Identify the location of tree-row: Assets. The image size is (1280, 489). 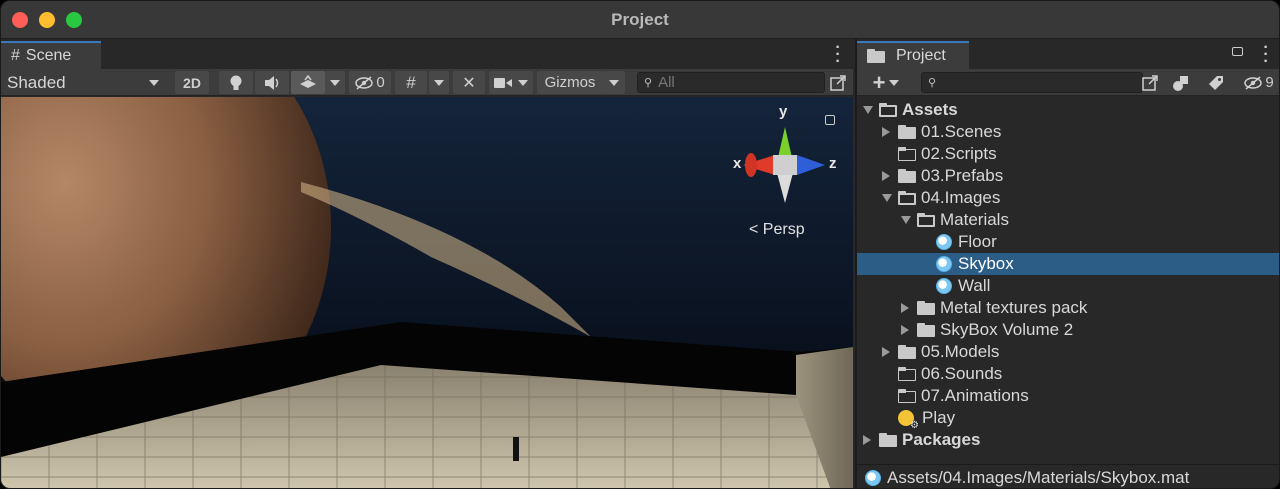
(1068, 110).